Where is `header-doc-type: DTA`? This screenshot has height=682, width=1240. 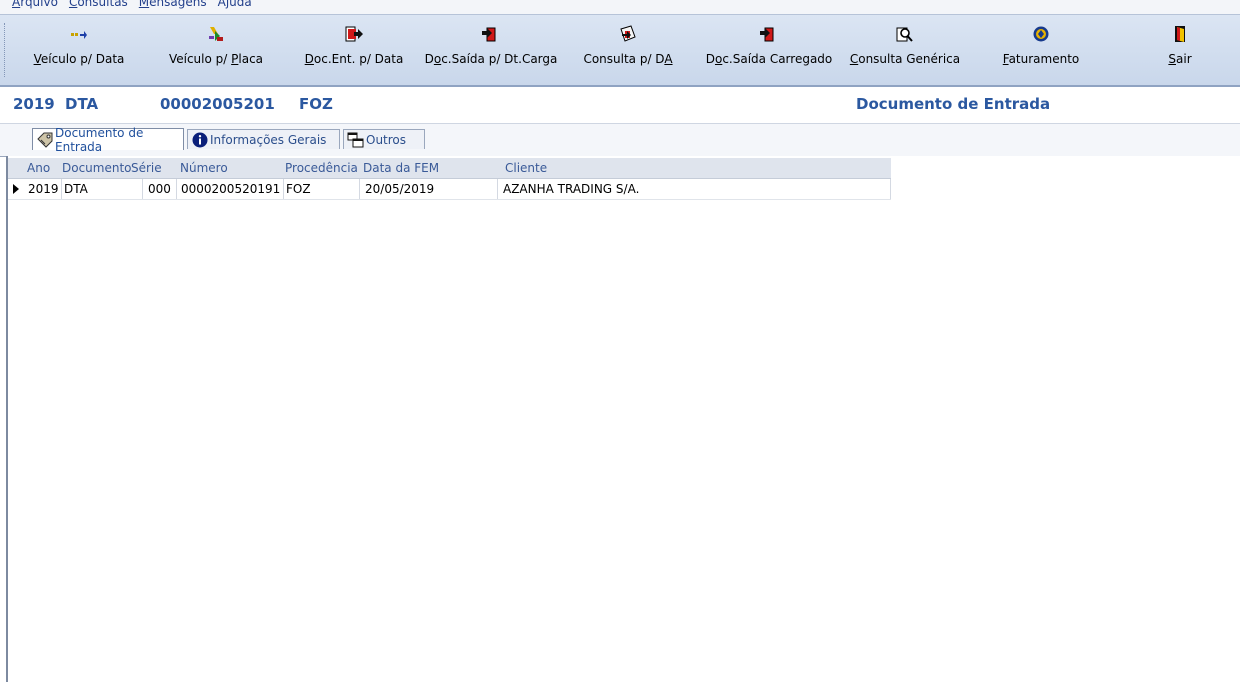 header-doc-type: DTA is located at coordinates (82, 104).